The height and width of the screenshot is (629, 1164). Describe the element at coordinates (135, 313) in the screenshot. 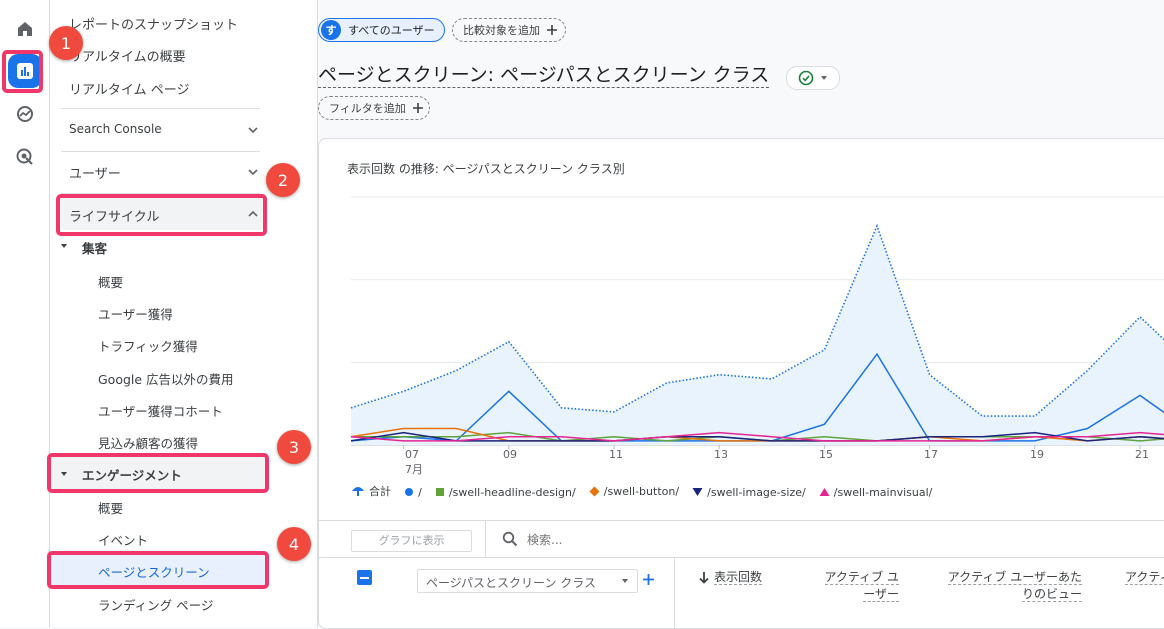

I see `nav-user-acquisition: ユーザー獲得` at that location.